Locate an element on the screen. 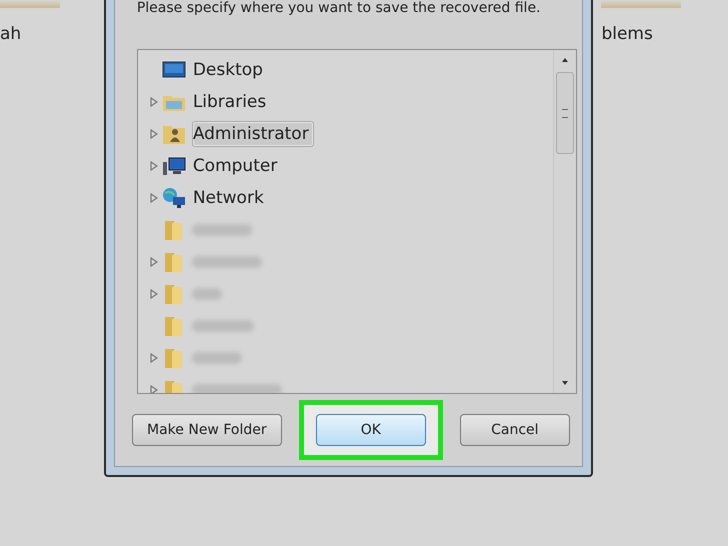 Image resolution: width=728 pixels, height=546 pixels. computer-icon is located at coordinates (174, 166).